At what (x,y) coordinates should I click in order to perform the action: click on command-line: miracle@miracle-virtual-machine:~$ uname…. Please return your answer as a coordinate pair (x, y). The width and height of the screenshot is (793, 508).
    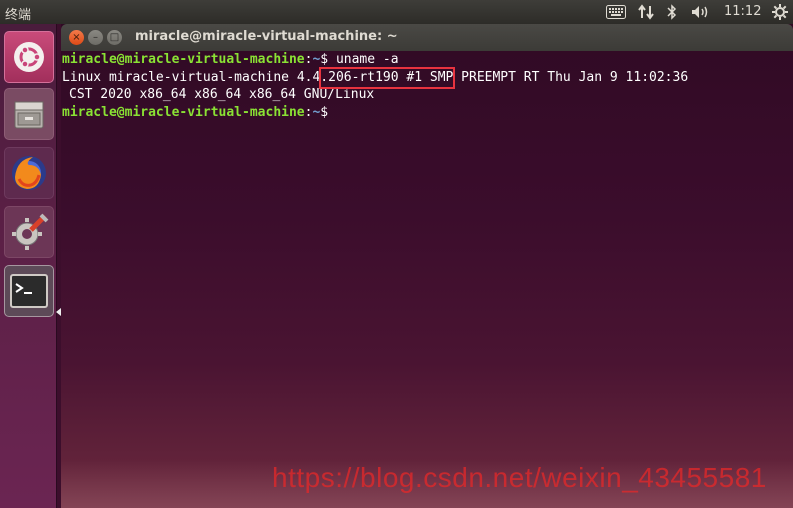
    Looking at the image, I should click on (230, 59).